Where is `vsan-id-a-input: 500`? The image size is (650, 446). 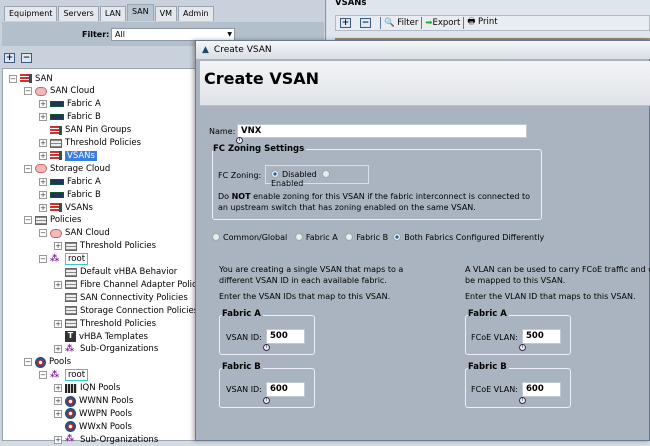 vsan-id-a-input: 500 is located at coordinates (285, 336).